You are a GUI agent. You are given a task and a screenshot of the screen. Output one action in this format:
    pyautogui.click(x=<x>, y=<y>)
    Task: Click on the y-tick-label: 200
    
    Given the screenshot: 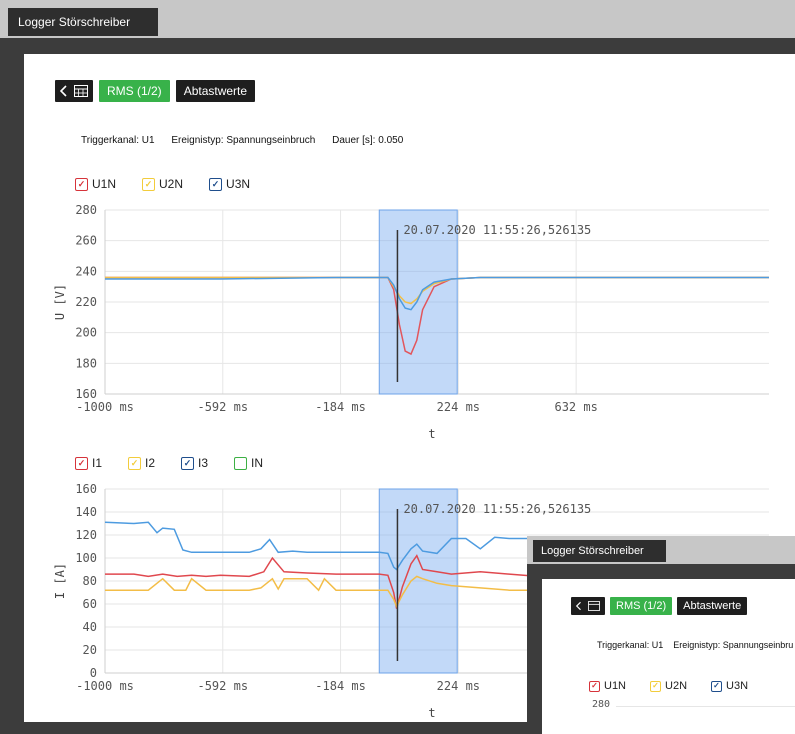 What is the action you would take?
    pyautogui.click(x=86, y=333)
    